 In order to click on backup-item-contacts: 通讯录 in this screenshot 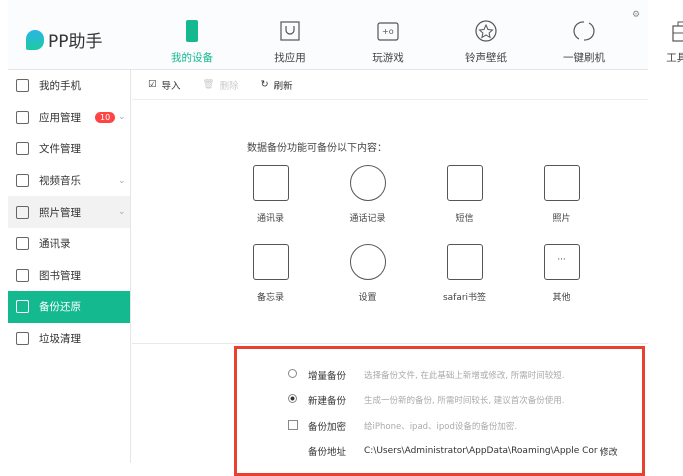, I will do `click(270, 194)`.